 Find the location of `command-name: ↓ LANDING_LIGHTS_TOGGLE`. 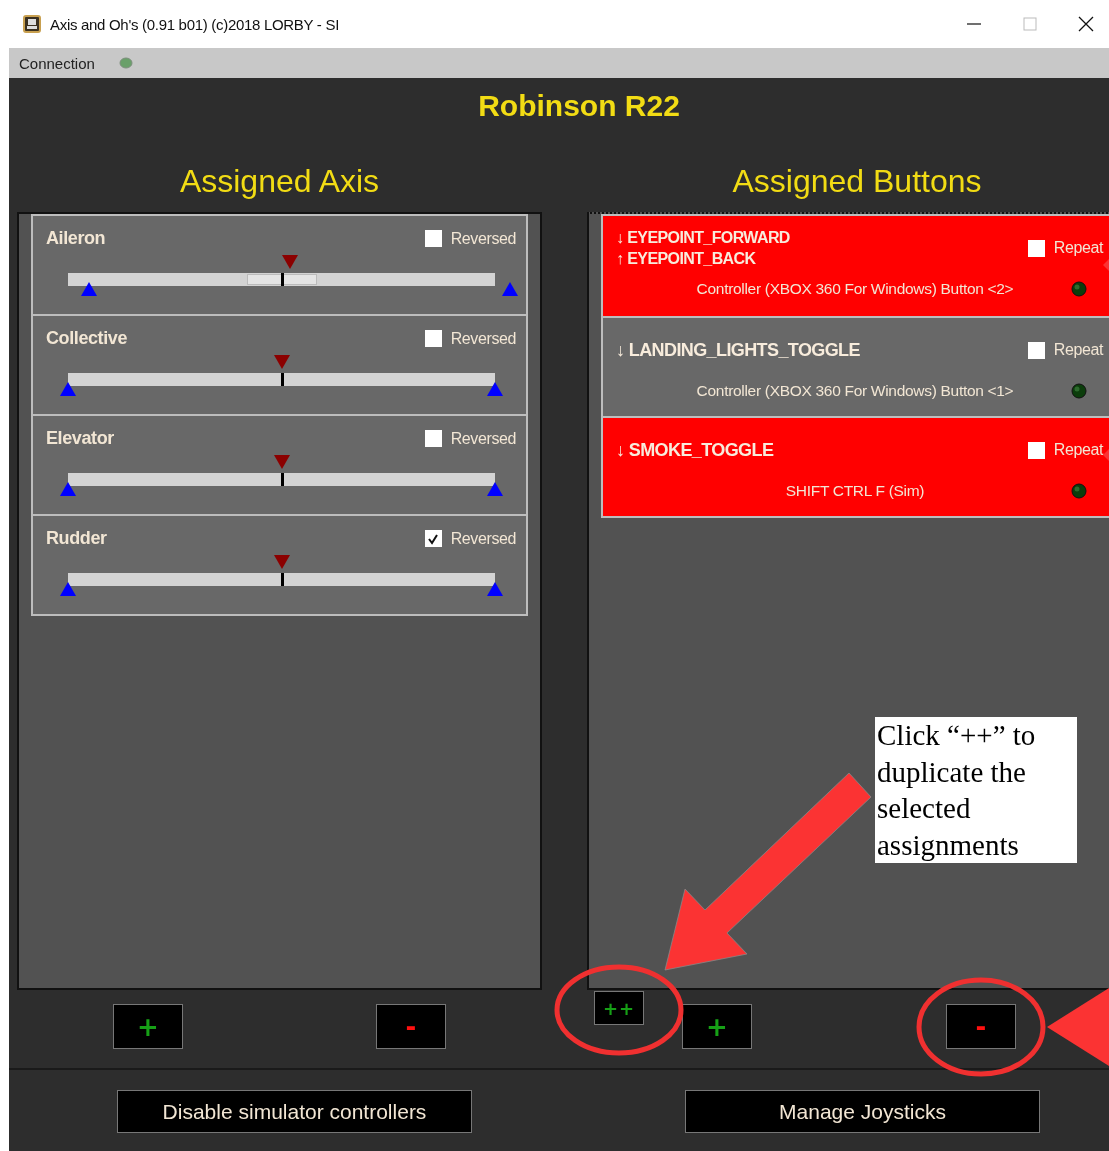

command-name: ↓ LANDING_LIGHTS_TOGGLE is located at coordinates (738, 350).